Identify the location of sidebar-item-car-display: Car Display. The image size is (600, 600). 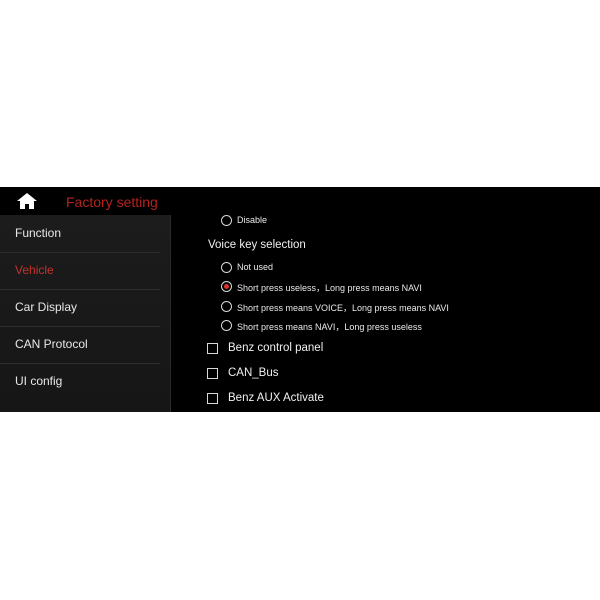
(80, 308).